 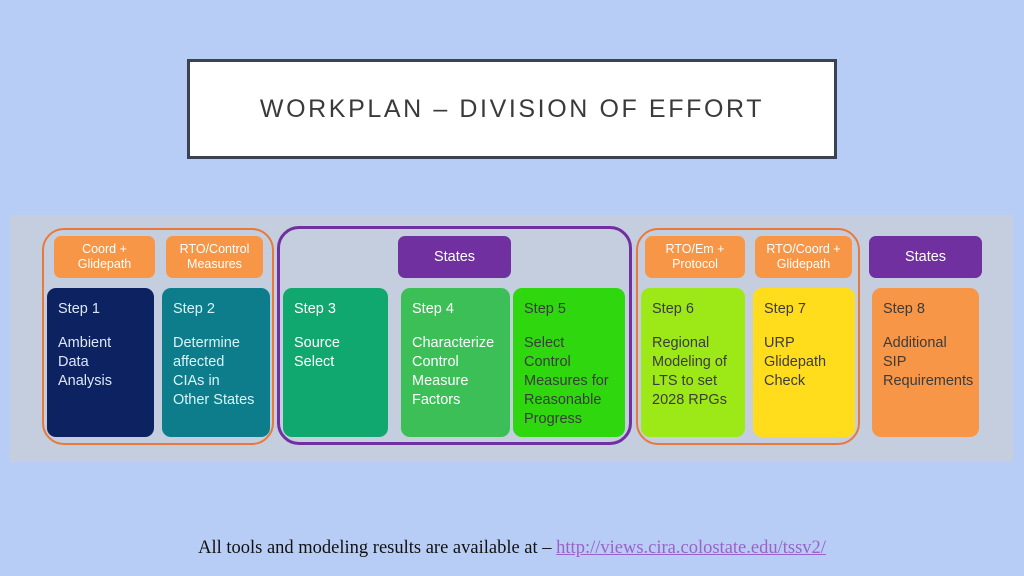 I want to click on step-1-number: Step 1, so click(x=79, y=309).